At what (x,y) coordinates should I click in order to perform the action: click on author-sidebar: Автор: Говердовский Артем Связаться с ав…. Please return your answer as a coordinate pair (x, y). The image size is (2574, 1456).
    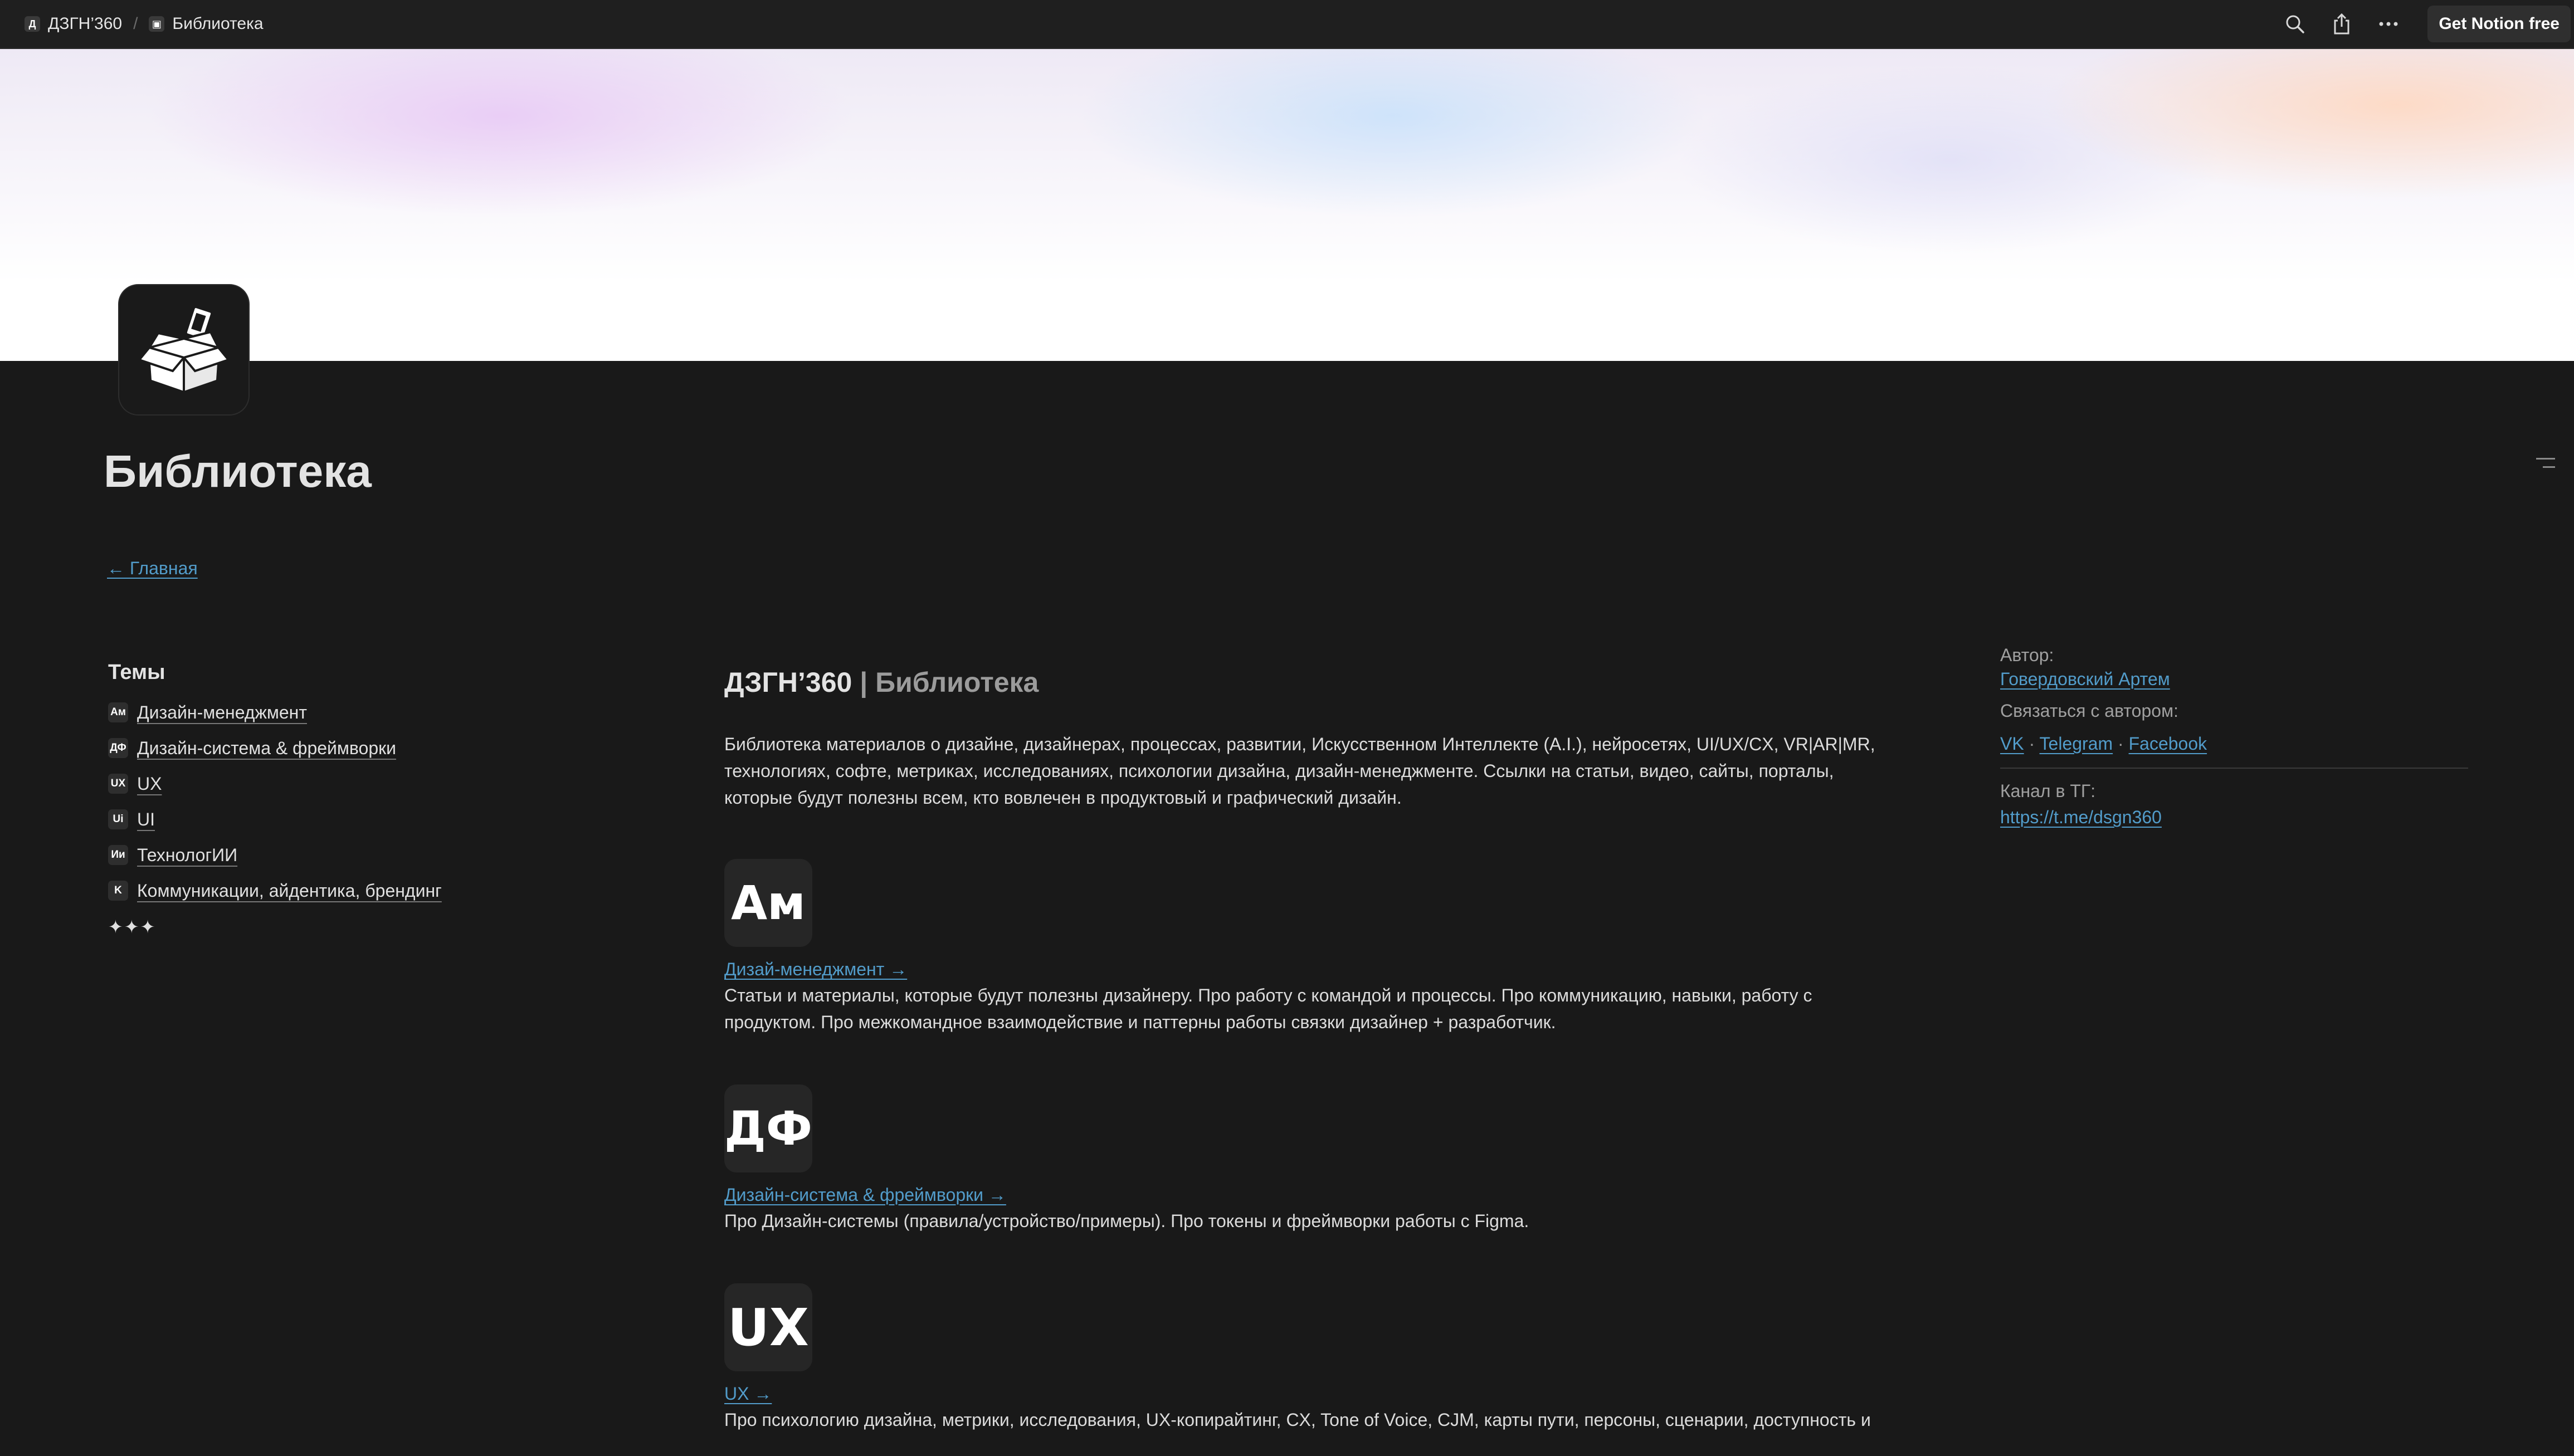
    Looking at the image, I should click on (2234, 738).